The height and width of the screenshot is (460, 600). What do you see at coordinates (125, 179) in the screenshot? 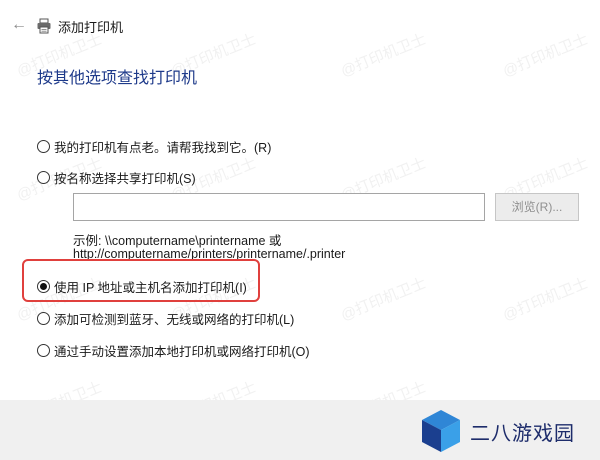
I see `option-label: 按名称选择共享打印机(S)` at bounding box center [125, 179].